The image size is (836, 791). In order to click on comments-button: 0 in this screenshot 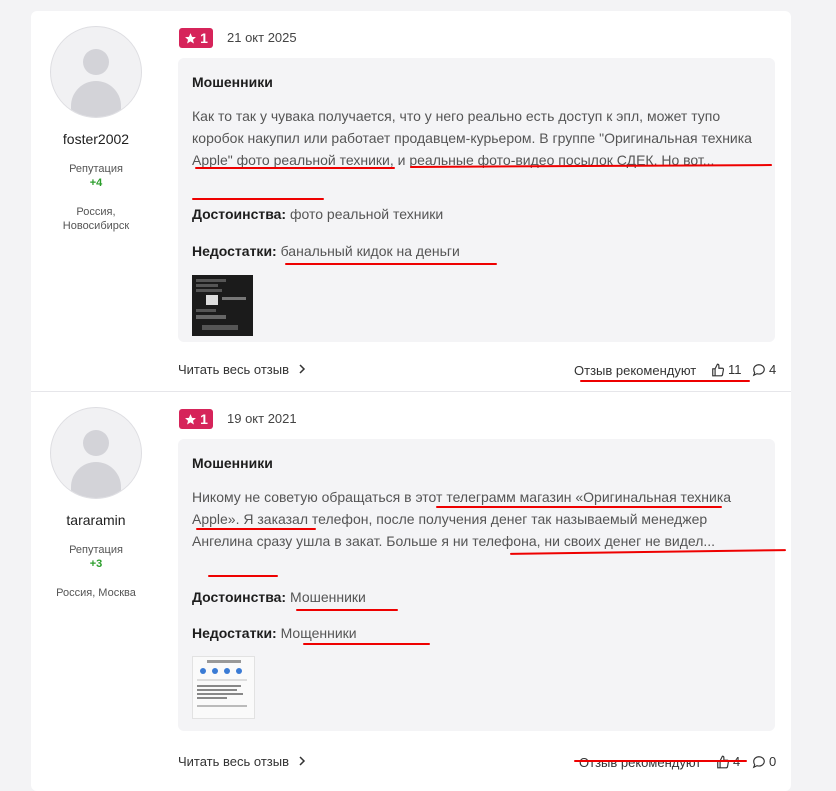, I will do `click(764, 761)`.